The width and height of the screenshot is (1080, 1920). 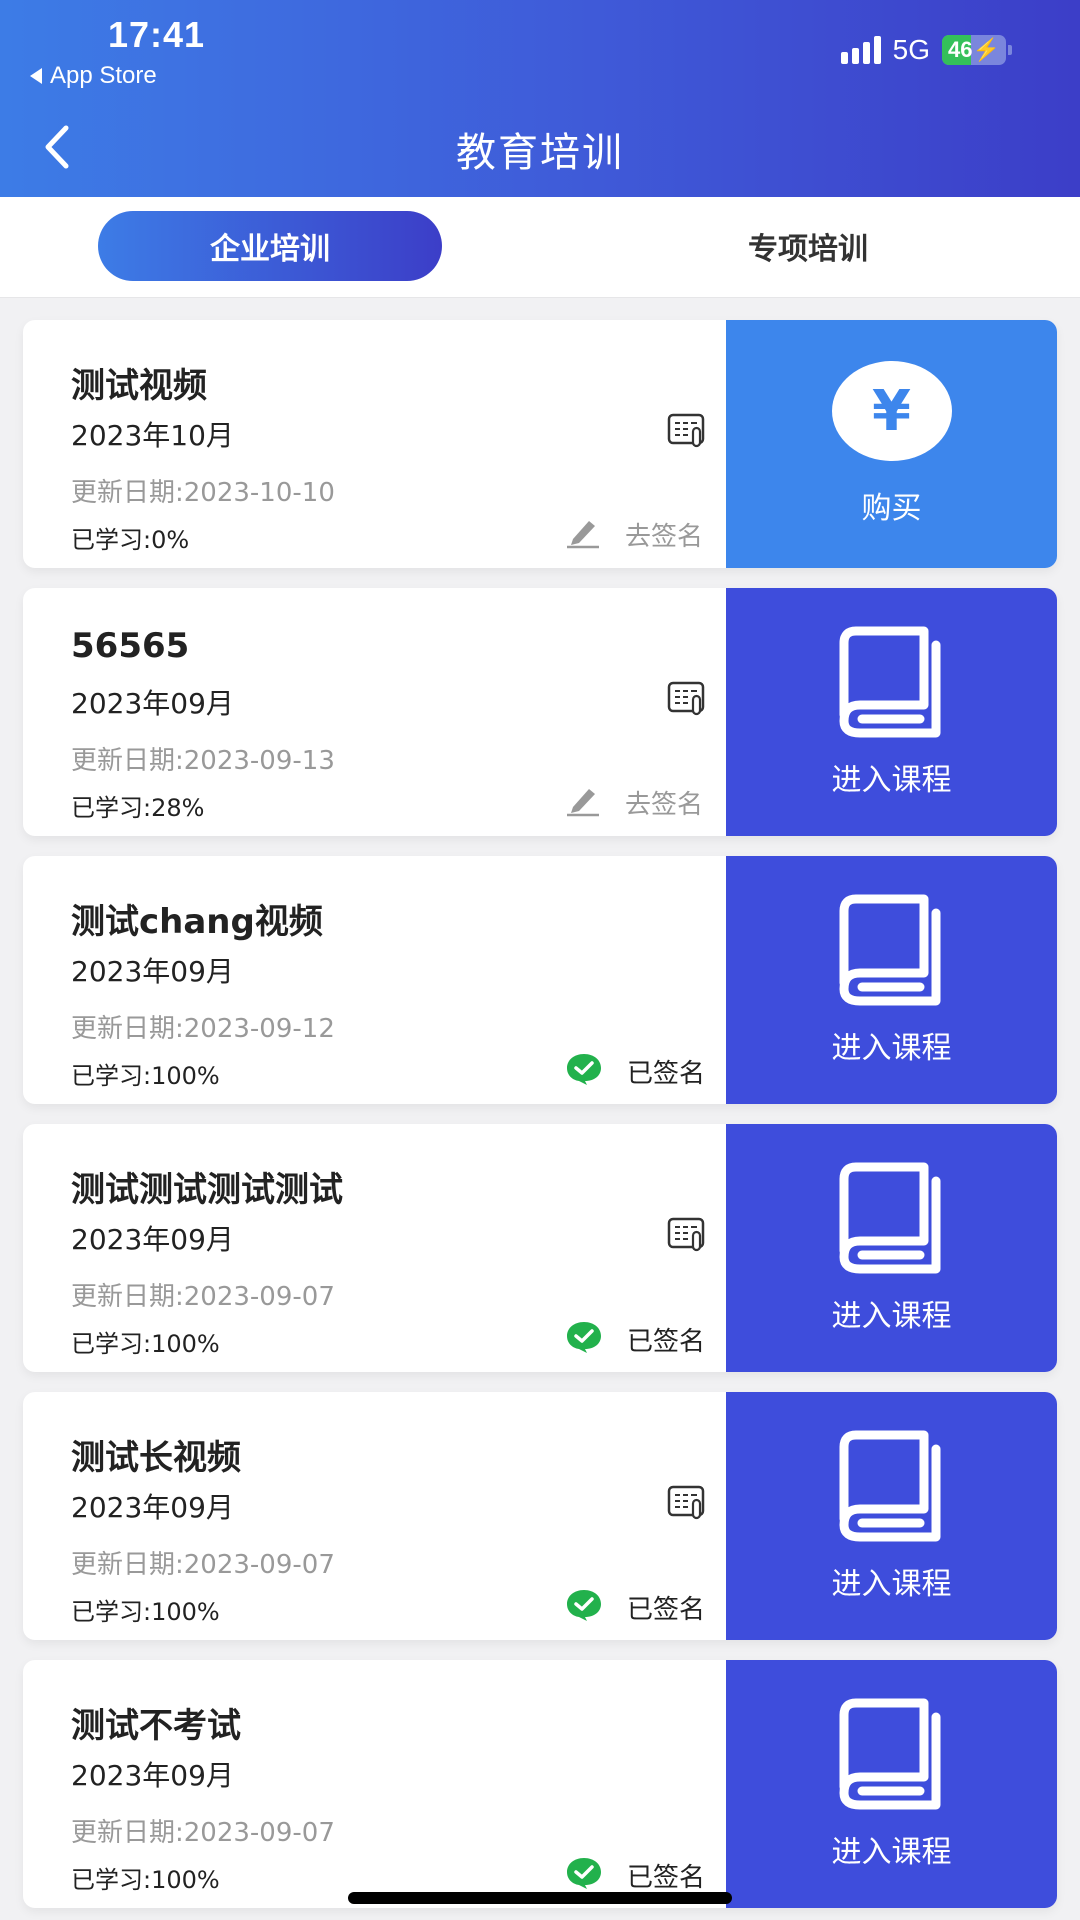 I want to click on back-to-app-store: App Store, so click(x=93, y=76).